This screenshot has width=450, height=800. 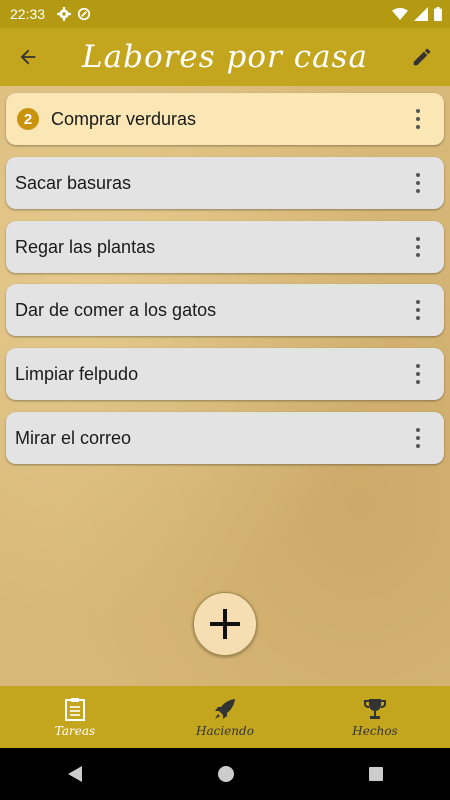 I want to click on add-task-button, so click(x=225, y=624).